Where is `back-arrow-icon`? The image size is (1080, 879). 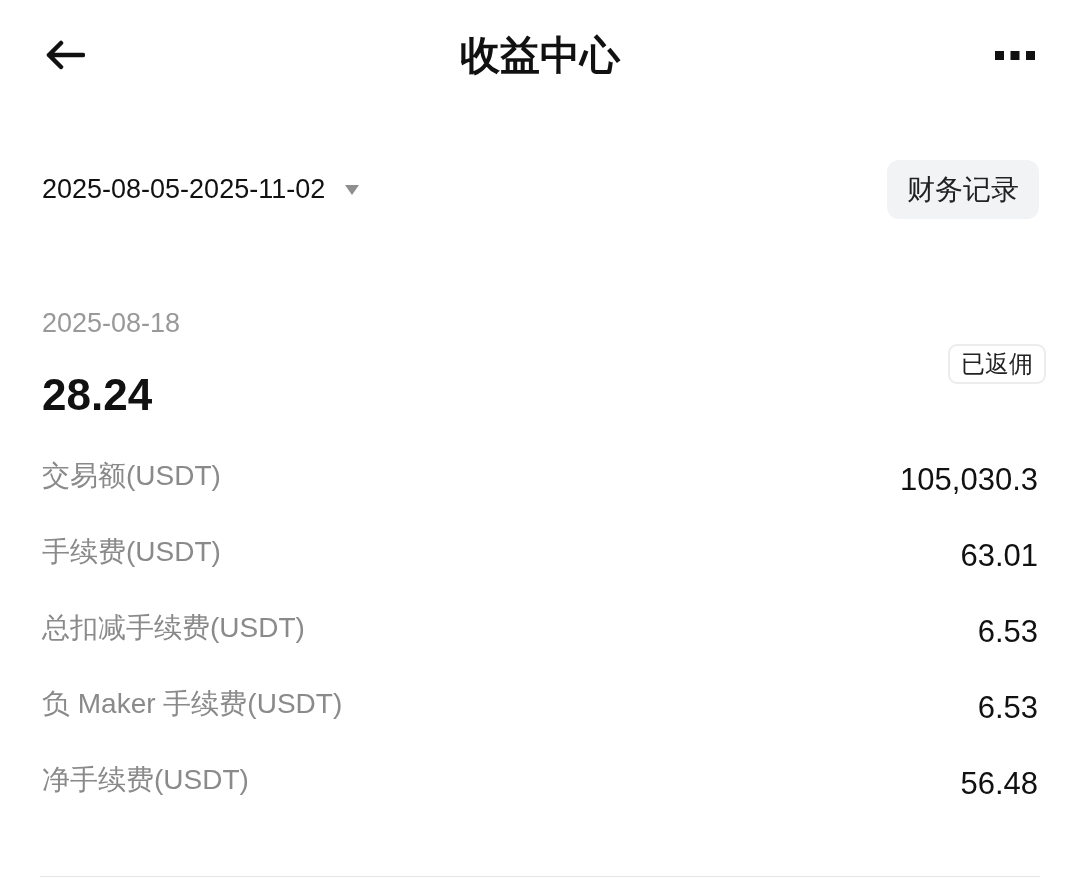
back-arrow-icon is located at coordinates (65, 55).